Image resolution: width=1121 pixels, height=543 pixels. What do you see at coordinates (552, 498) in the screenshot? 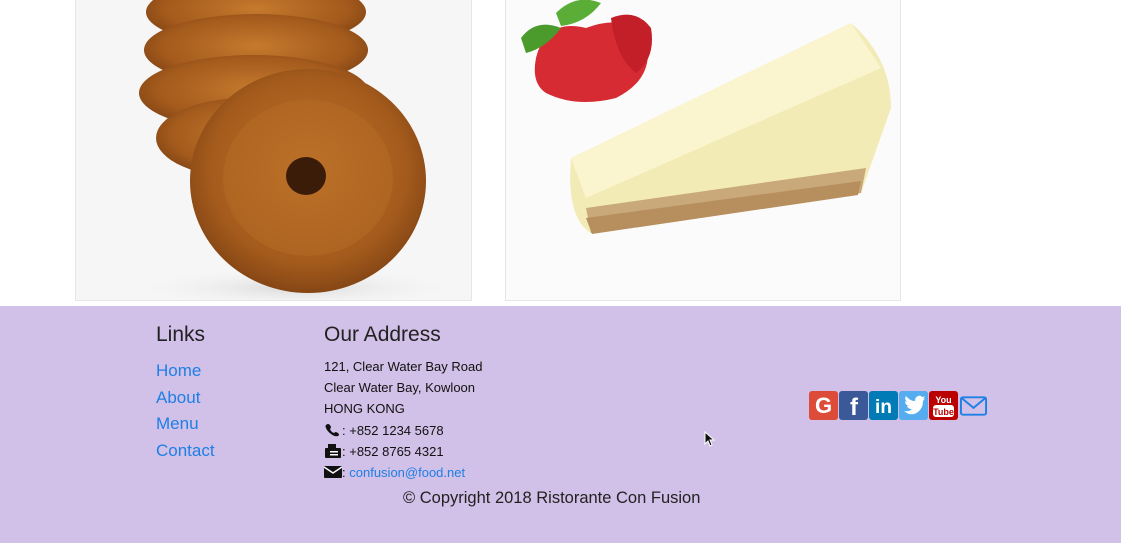
I see `copyright-text: © Copyright 2018 Ristorante Con Fusion` at bounding box center [552, 498].